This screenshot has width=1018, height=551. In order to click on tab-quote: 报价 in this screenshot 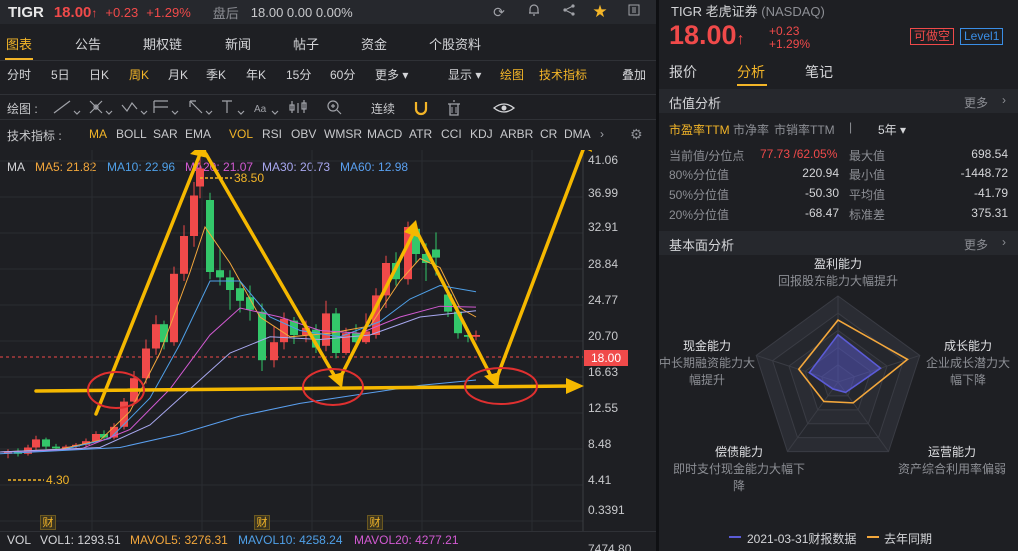, I will do `click(683, 72)`.